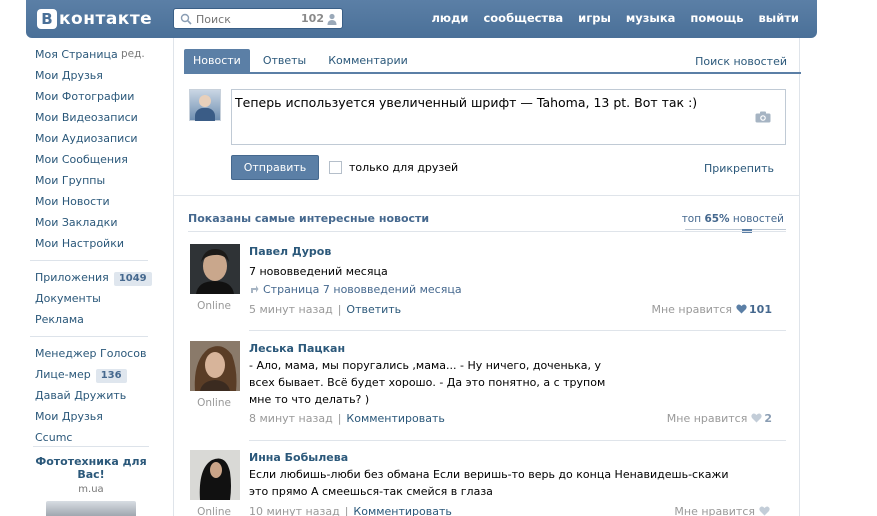 The height and width of the screenshot is (516, 877). I want to click on sidebar-item-groups: Мои Группы, so click(94, 180).